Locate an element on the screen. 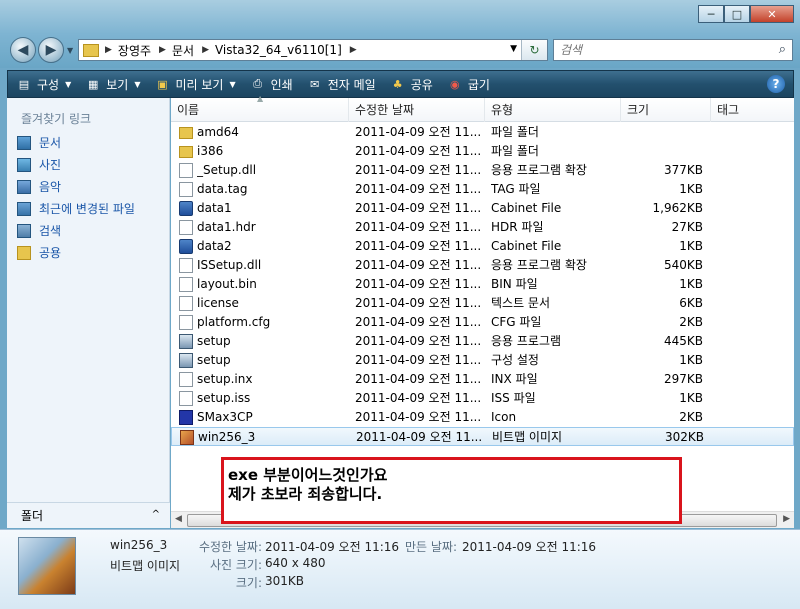 This screenshot has height=609, width=800. address-bar: ▶ 장영주 ▶ 문서 ▶ Vista32_64_v6110[1] ▶ ▼ ↻ is located at coordinates (313, 50).